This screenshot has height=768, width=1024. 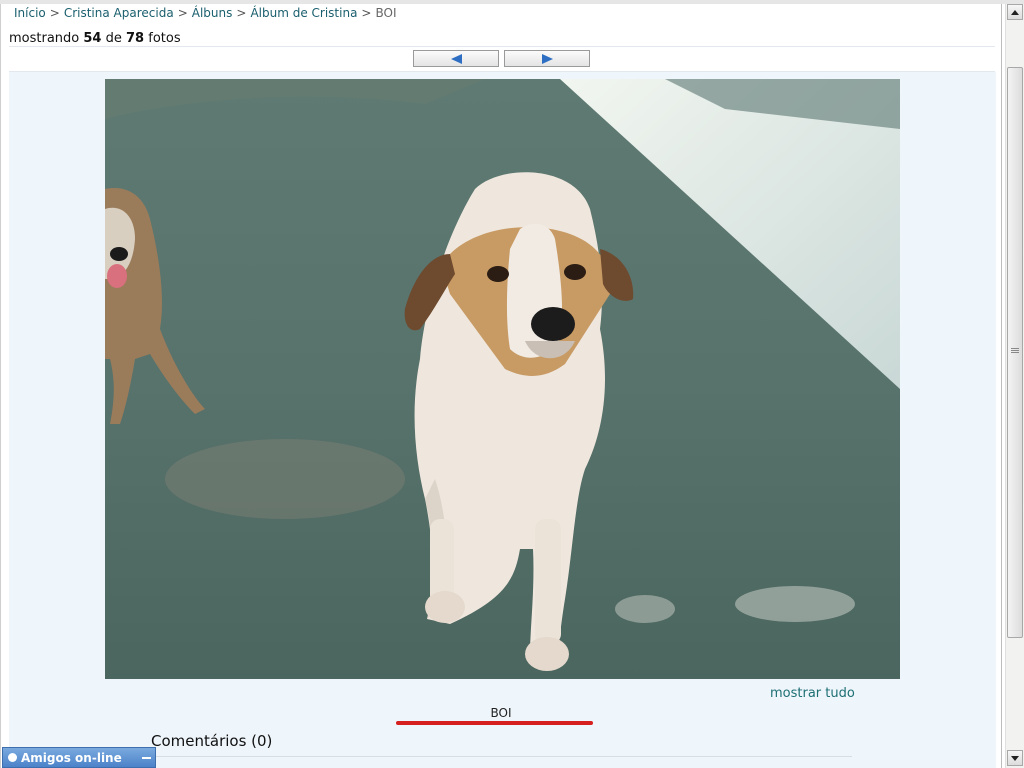 What do you see at coordinates (113, 38) in the screenshot?
I see `counter-middle: de` at bounding box center [113, 38].